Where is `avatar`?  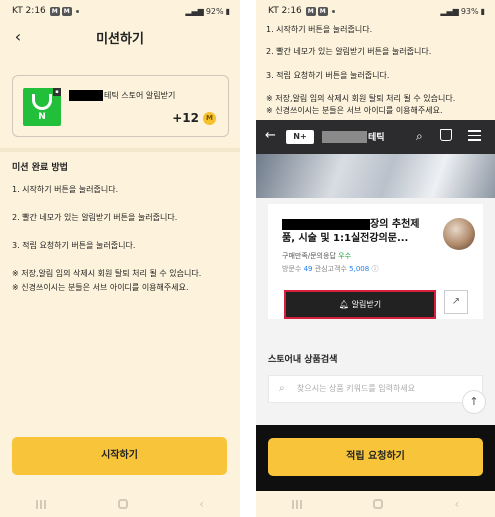
avatar is located at coordinates (459, 234).